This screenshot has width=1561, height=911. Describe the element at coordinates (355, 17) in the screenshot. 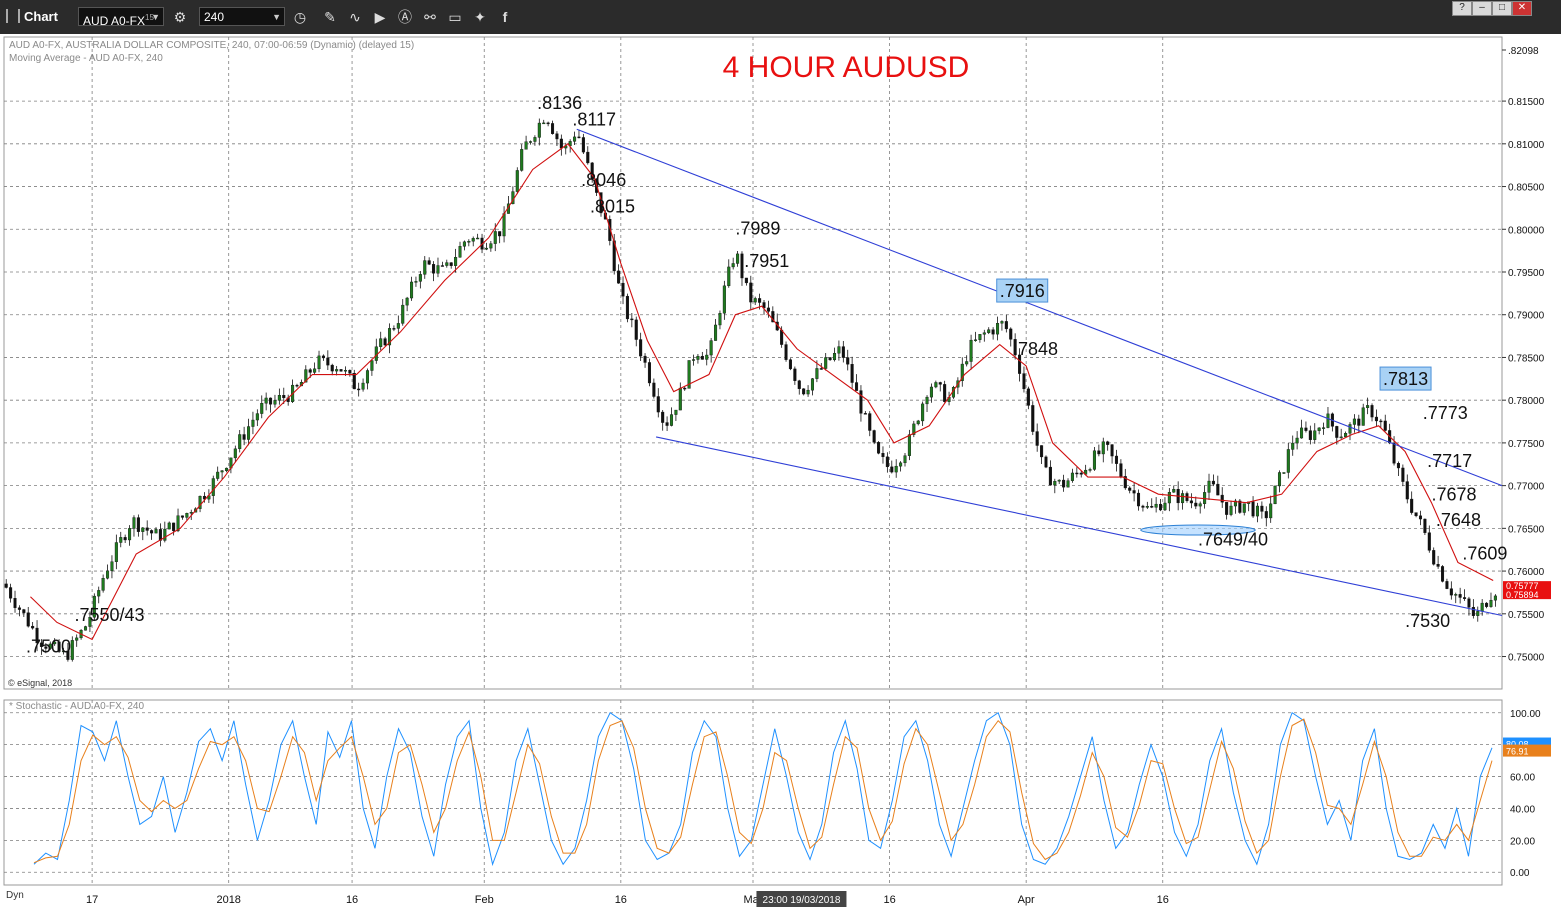

I see `line-icon: ∿` at that location.